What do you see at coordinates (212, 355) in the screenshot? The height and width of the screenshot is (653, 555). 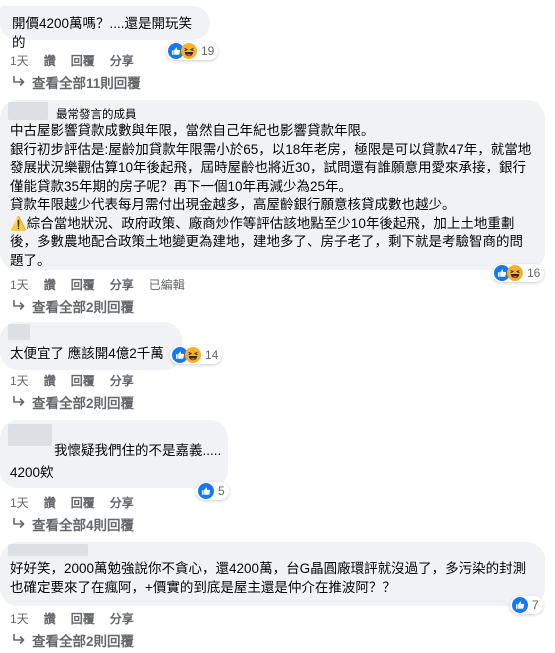 I see `reaction-count: 14` at bounding box center [212, 355].